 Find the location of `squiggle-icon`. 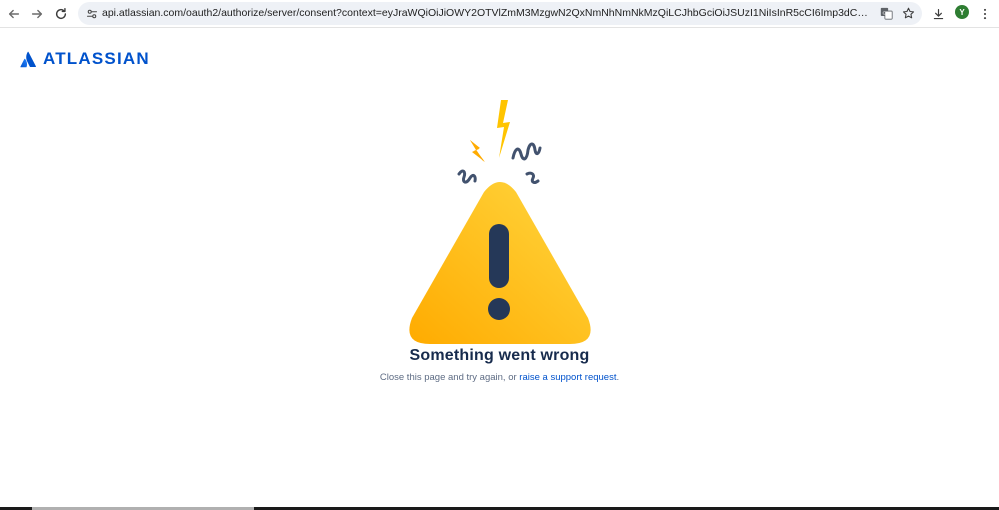

squiggle-icon is located at coordinates (499, 163).